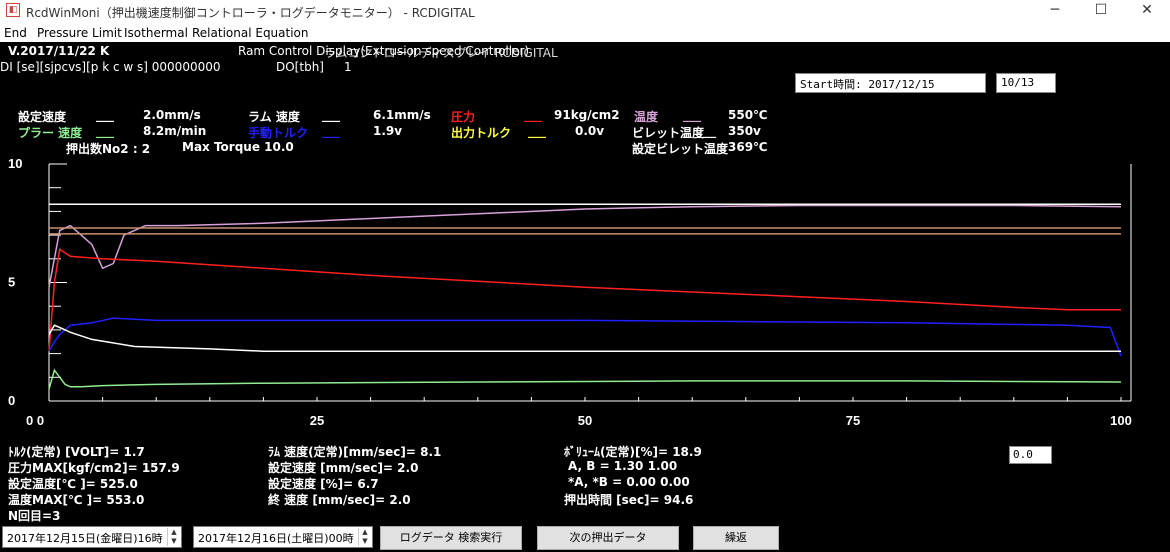 This screenshot has width=1170, height=552. I want to click on manual-torque-label: 手動トルク, so click(278, 133).